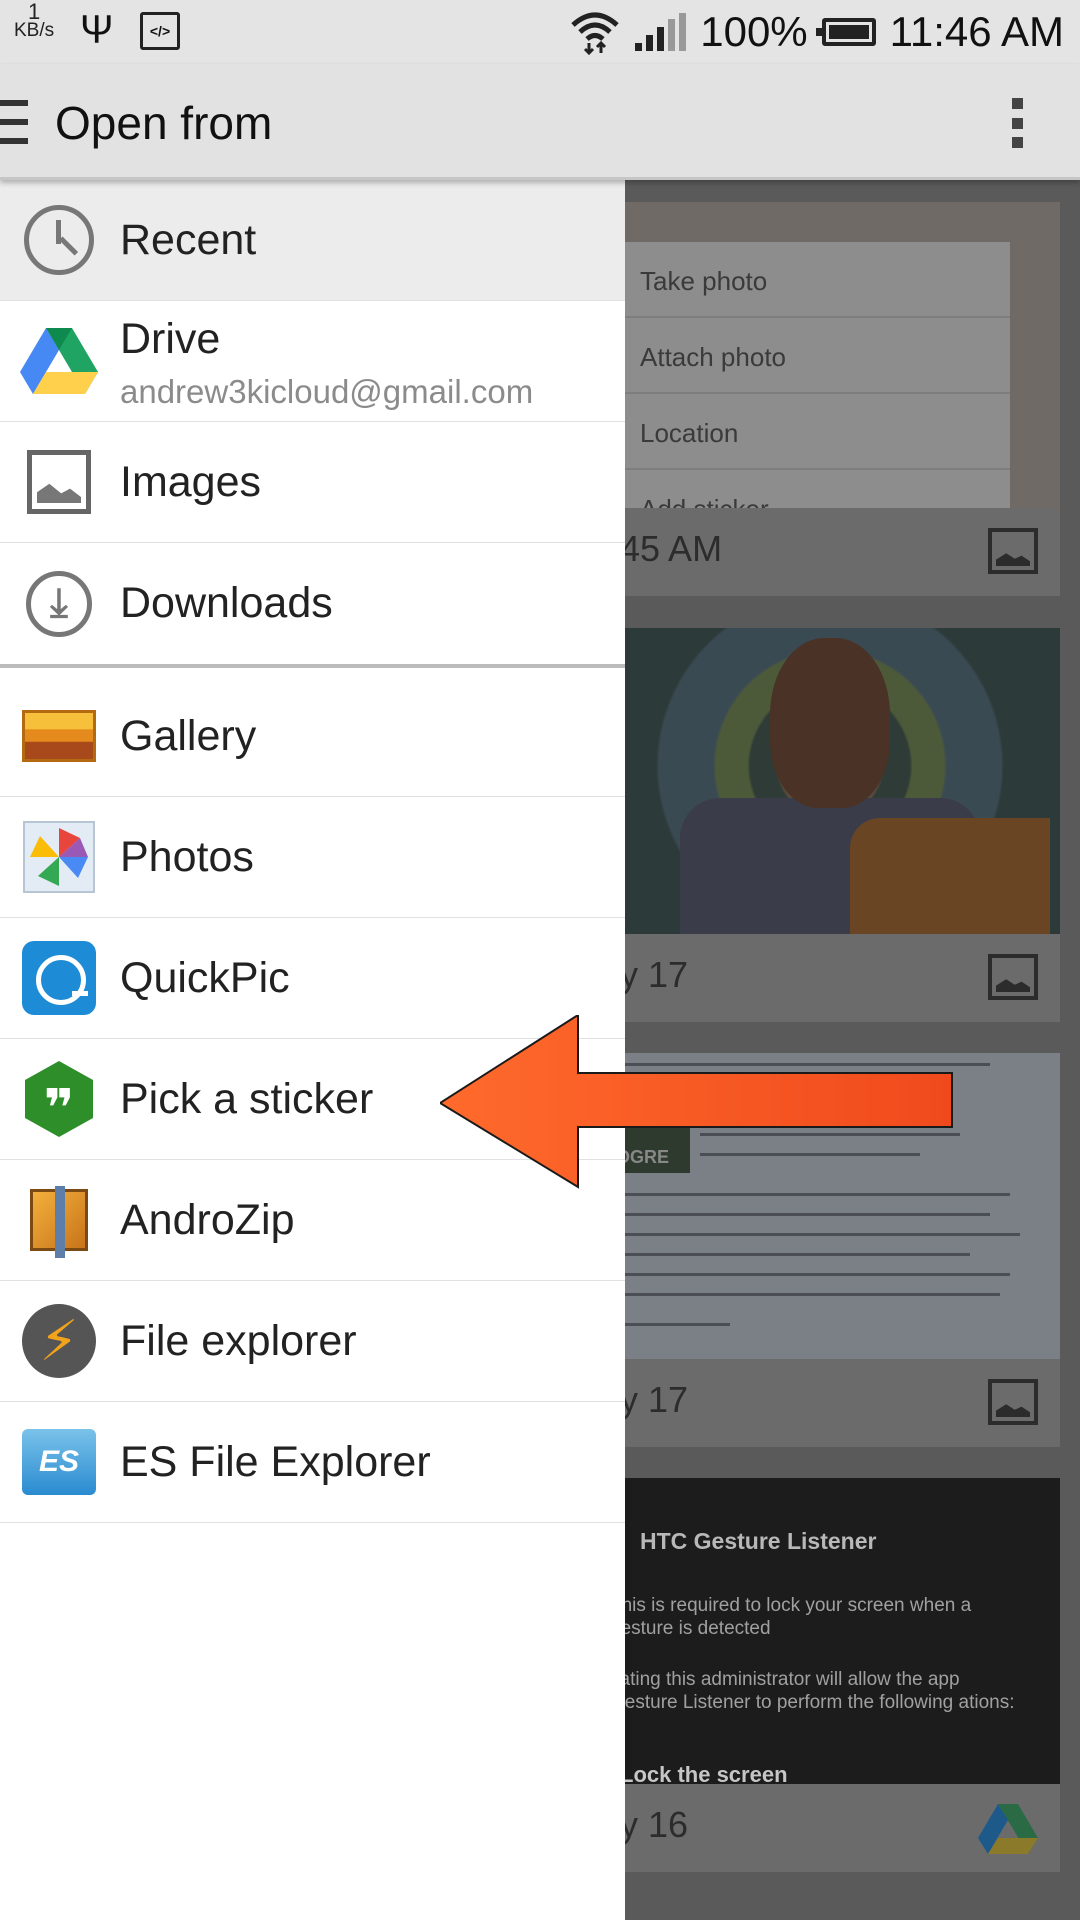 The image size is (1080, 1920). Describe the element at coordinates (312, 482) in the screenshot. I see `drawer-item-images: Images` at that location.